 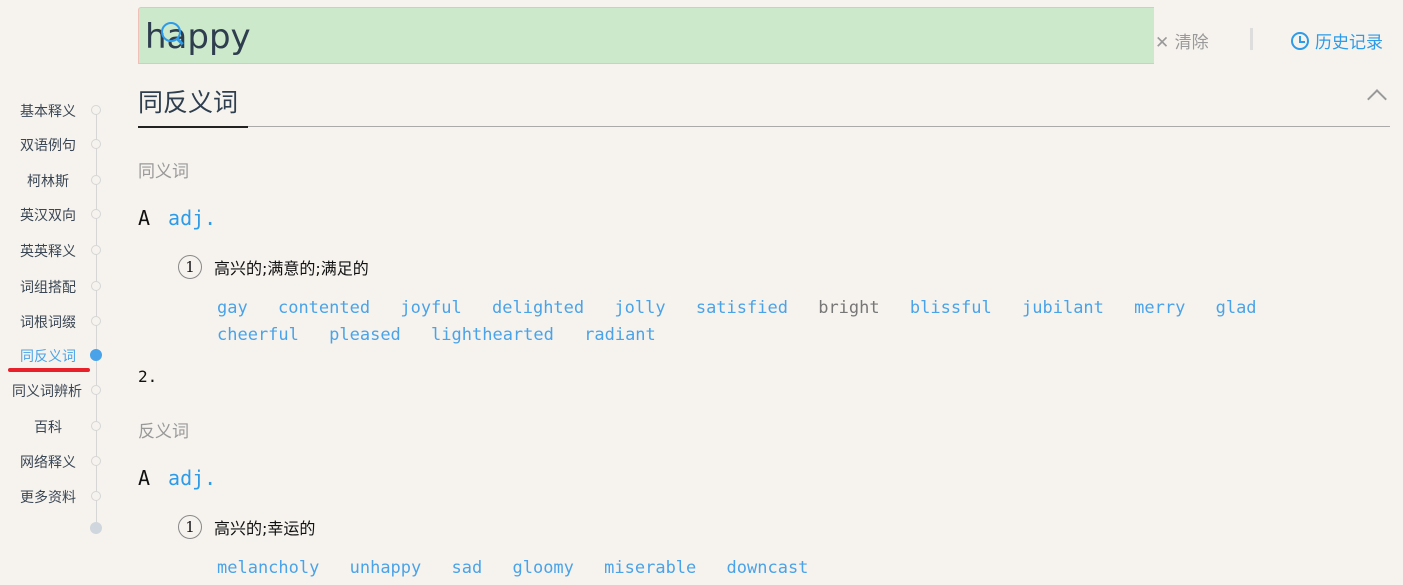 I want to click on sidebar-item: 同义词辨析, so click(x=47, y=391).